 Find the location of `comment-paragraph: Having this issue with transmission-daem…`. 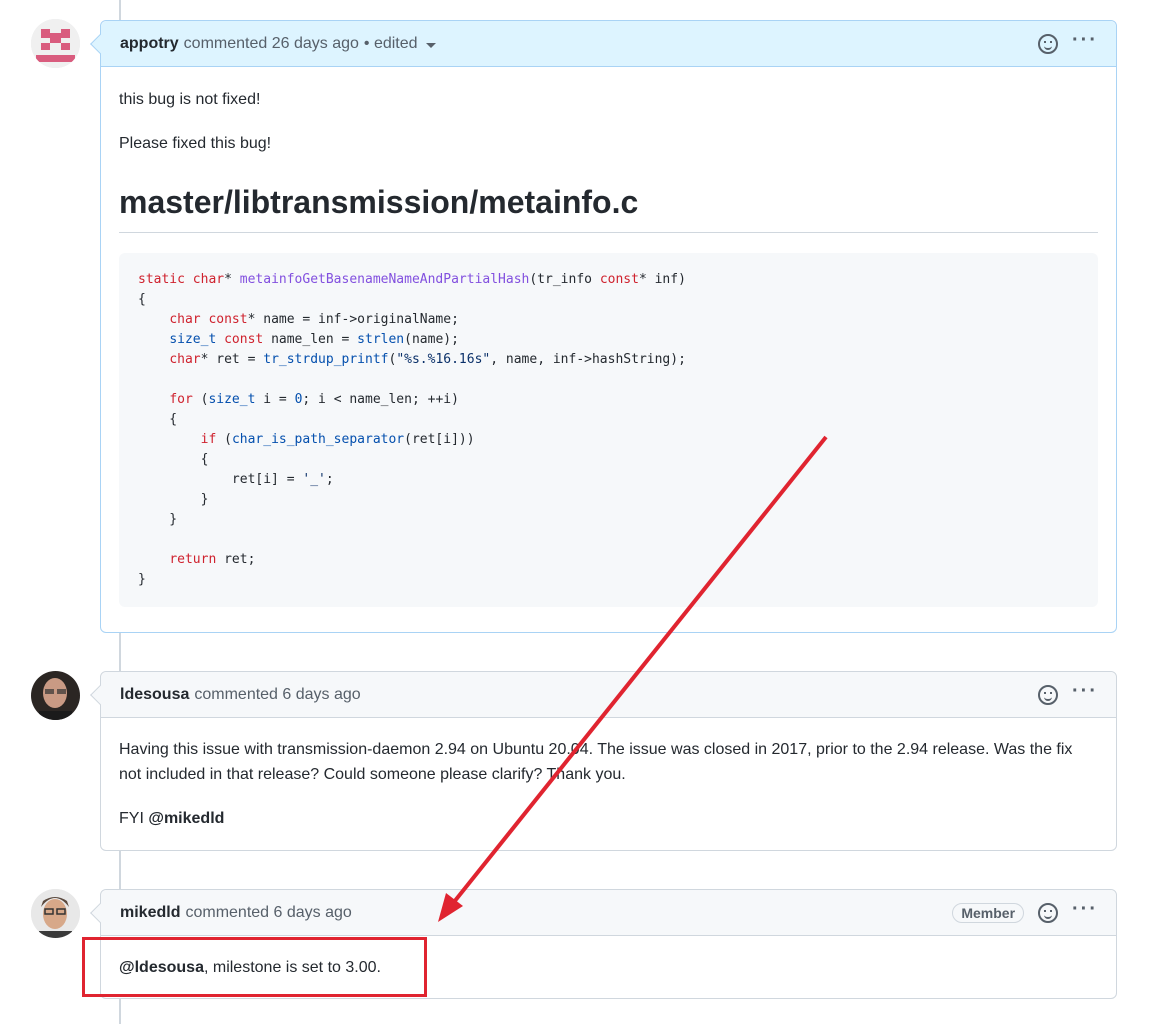

comment-paragraph: Having this issue with transmission-daem… is located at coordinates (596, 762).